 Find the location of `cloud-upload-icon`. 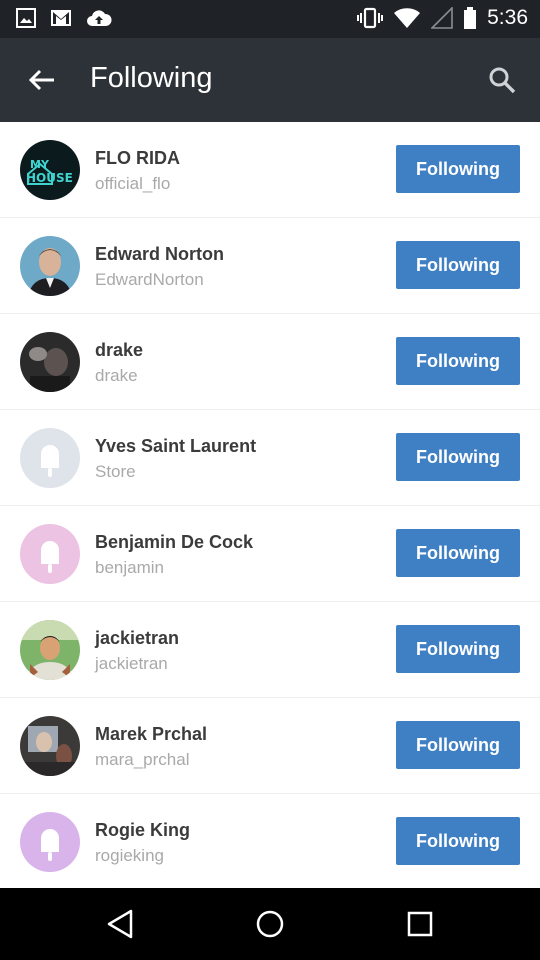

cloud-upload-icon is located at coordinates (99, 18).